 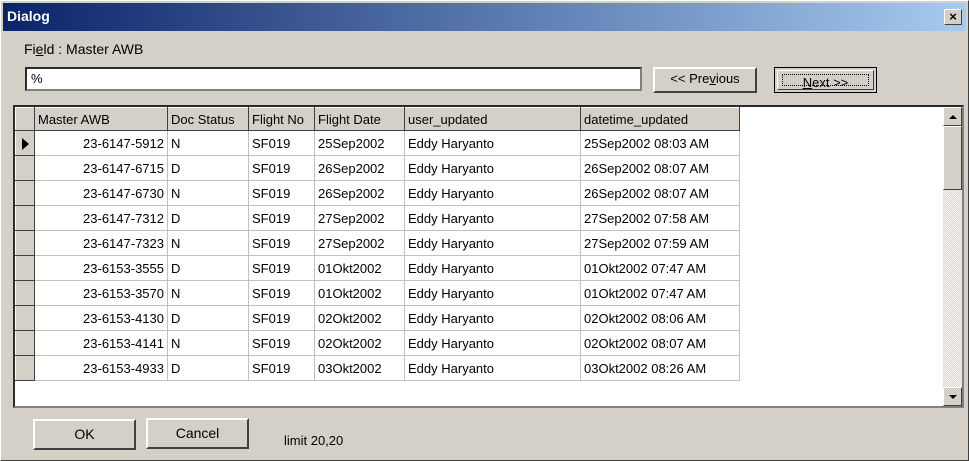 What do you see at coordinates (101, 143) in the screenshot?
I see `table-cell: 23-6147-5912` at bounding box center [101, 143].